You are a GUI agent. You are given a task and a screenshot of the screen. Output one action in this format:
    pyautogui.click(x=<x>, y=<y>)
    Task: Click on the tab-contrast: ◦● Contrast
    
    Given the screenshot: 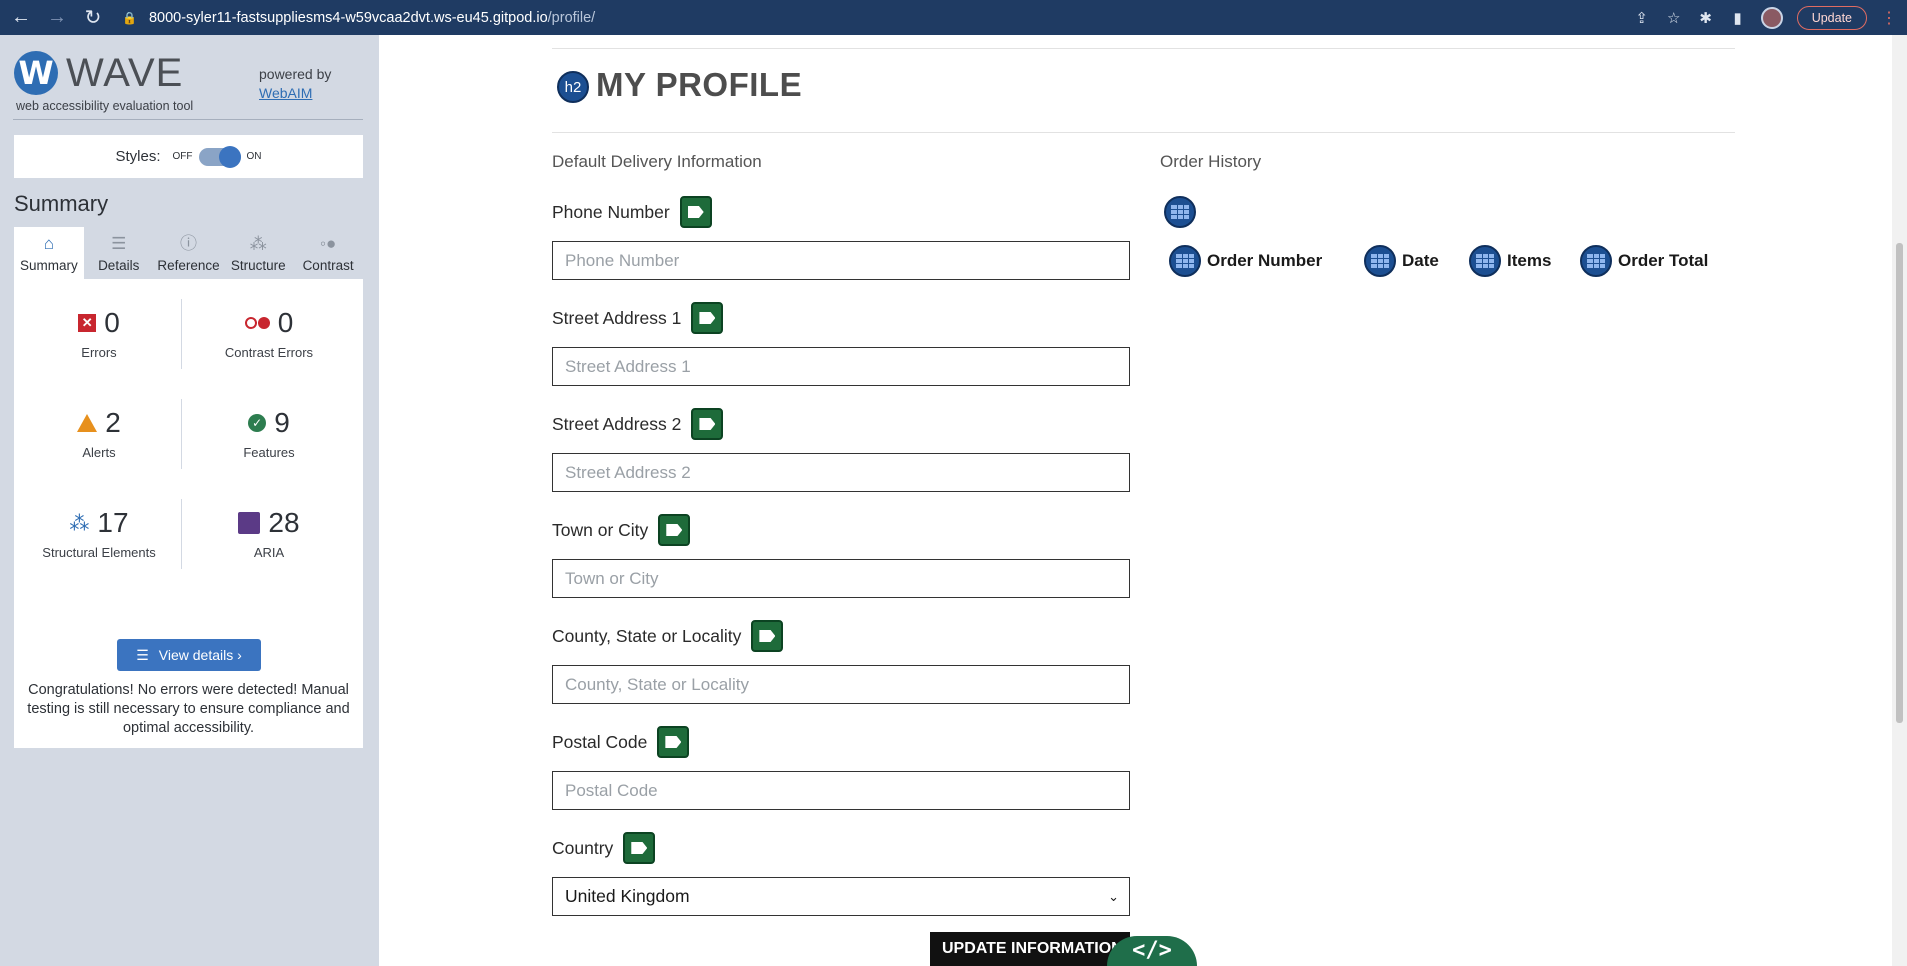 What is the action you would take?
    pyautogui.click(x=328, y=253)
    